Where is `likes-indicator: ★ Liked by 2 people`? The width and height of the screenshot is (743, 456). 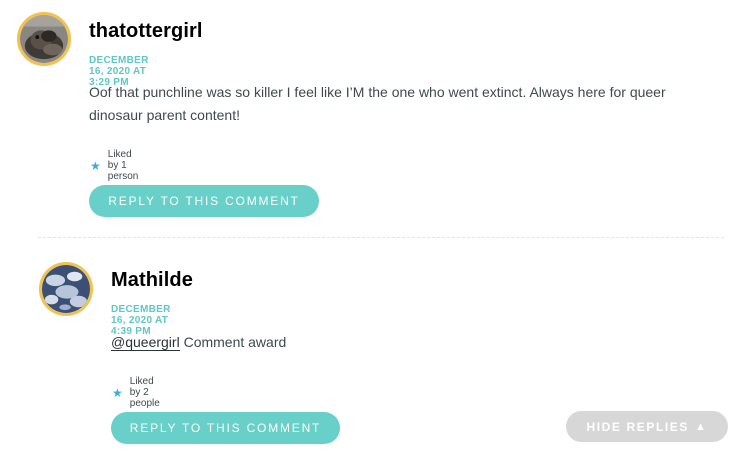 likes-indicator: ★ Liked by 2 people is located at coordinates (136, 392).